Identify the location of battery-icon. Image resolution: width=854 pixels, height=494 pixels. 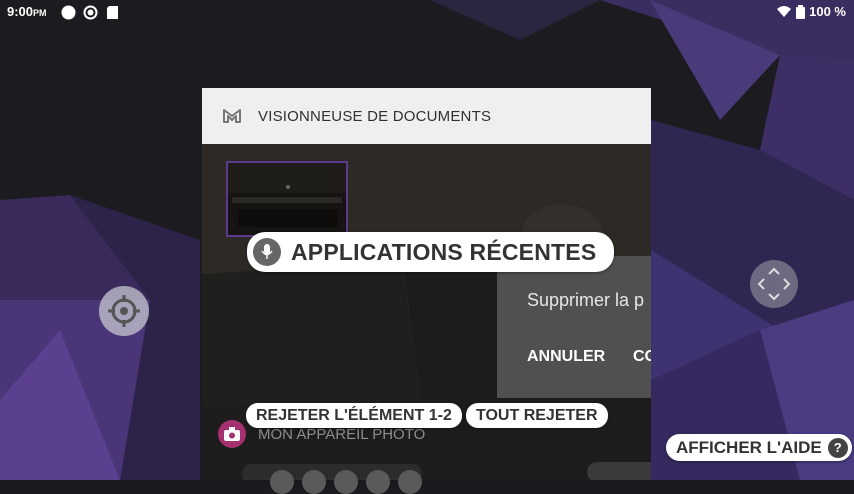
(801, 11).